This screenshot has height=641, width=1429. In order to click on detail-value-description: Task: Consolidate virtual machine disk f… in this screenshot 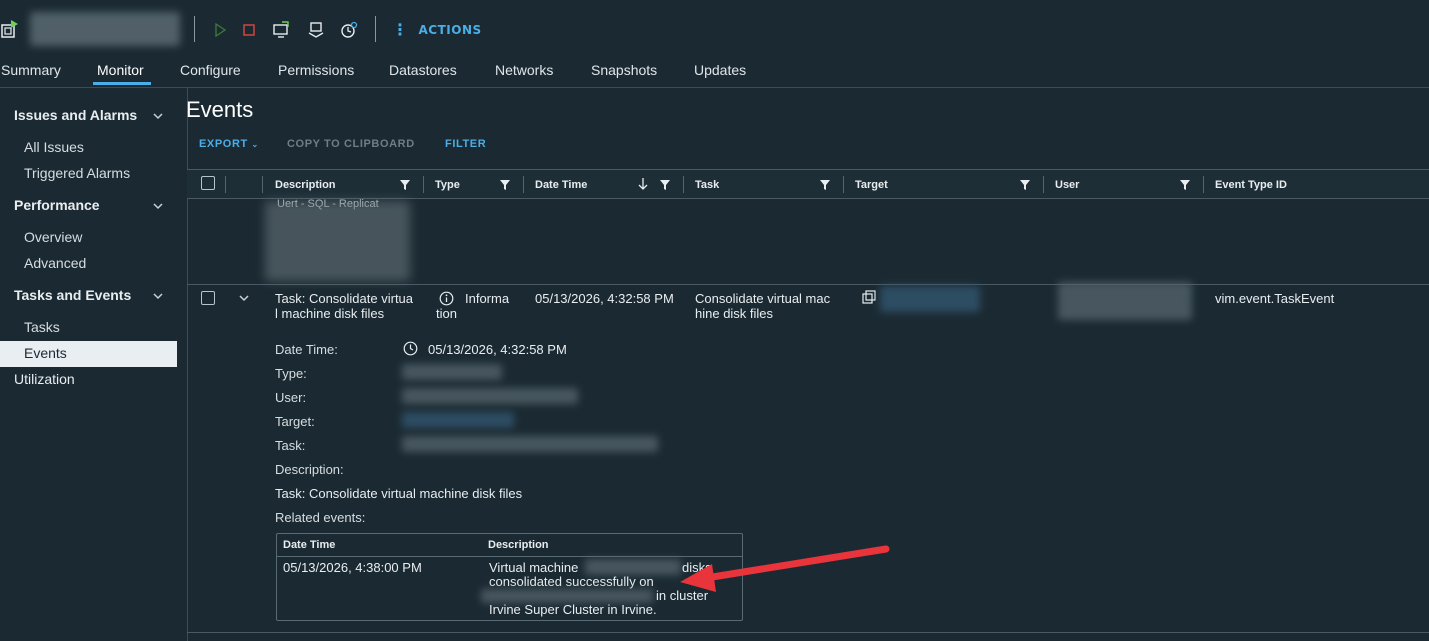, I will do `click(399, 493)`.